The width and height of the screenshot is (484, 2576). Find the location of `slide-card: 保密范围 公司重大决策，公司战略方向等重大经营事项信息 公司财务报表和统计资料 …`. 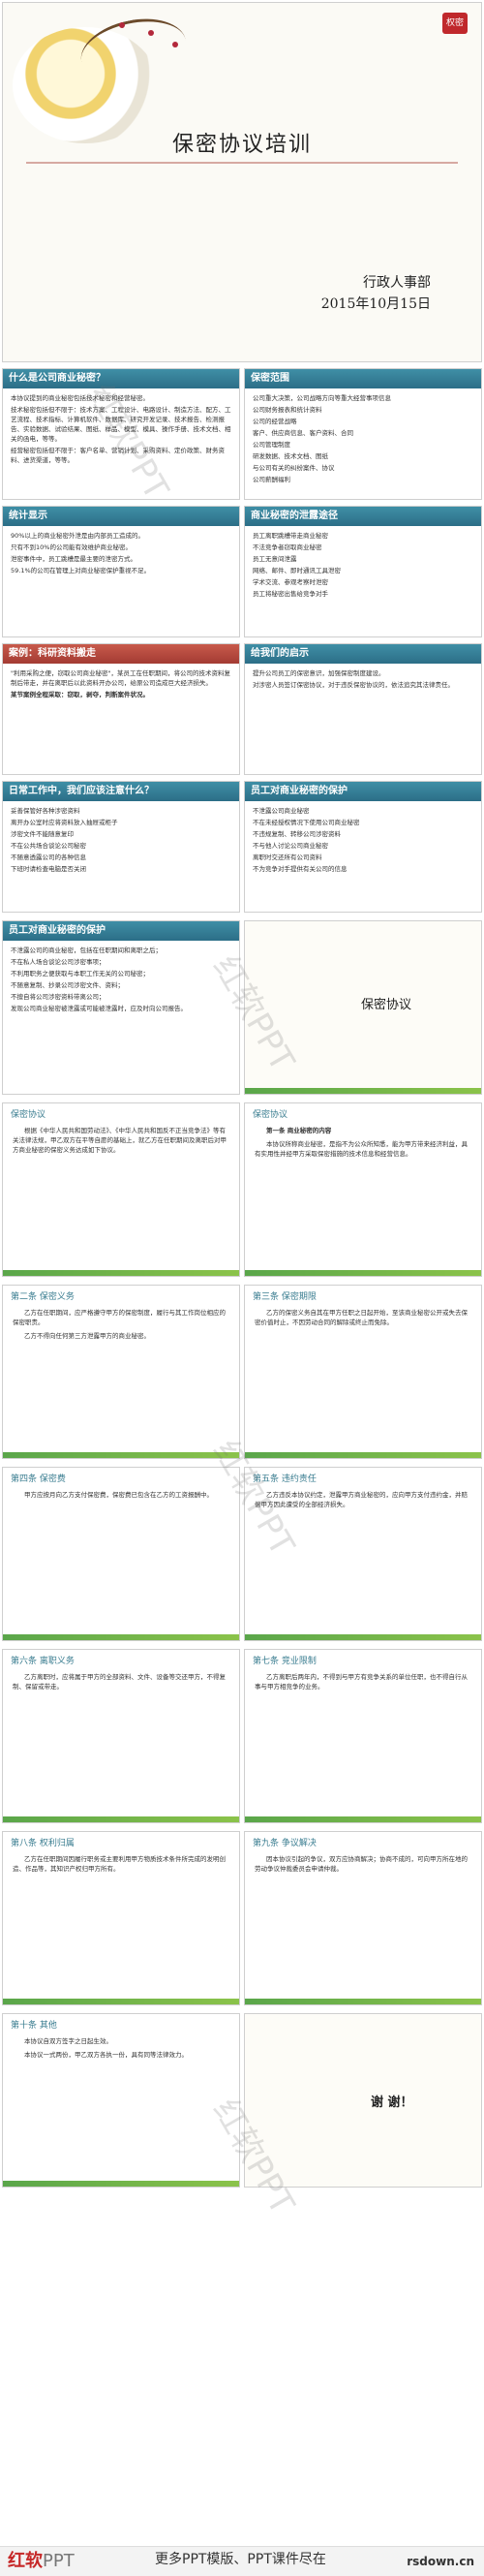

slide-card: 保密范围 公司重大决策，公司战略方向等重大经营事项信息 公司财务报表和统计资料 … is located at coordinates (363, 434).